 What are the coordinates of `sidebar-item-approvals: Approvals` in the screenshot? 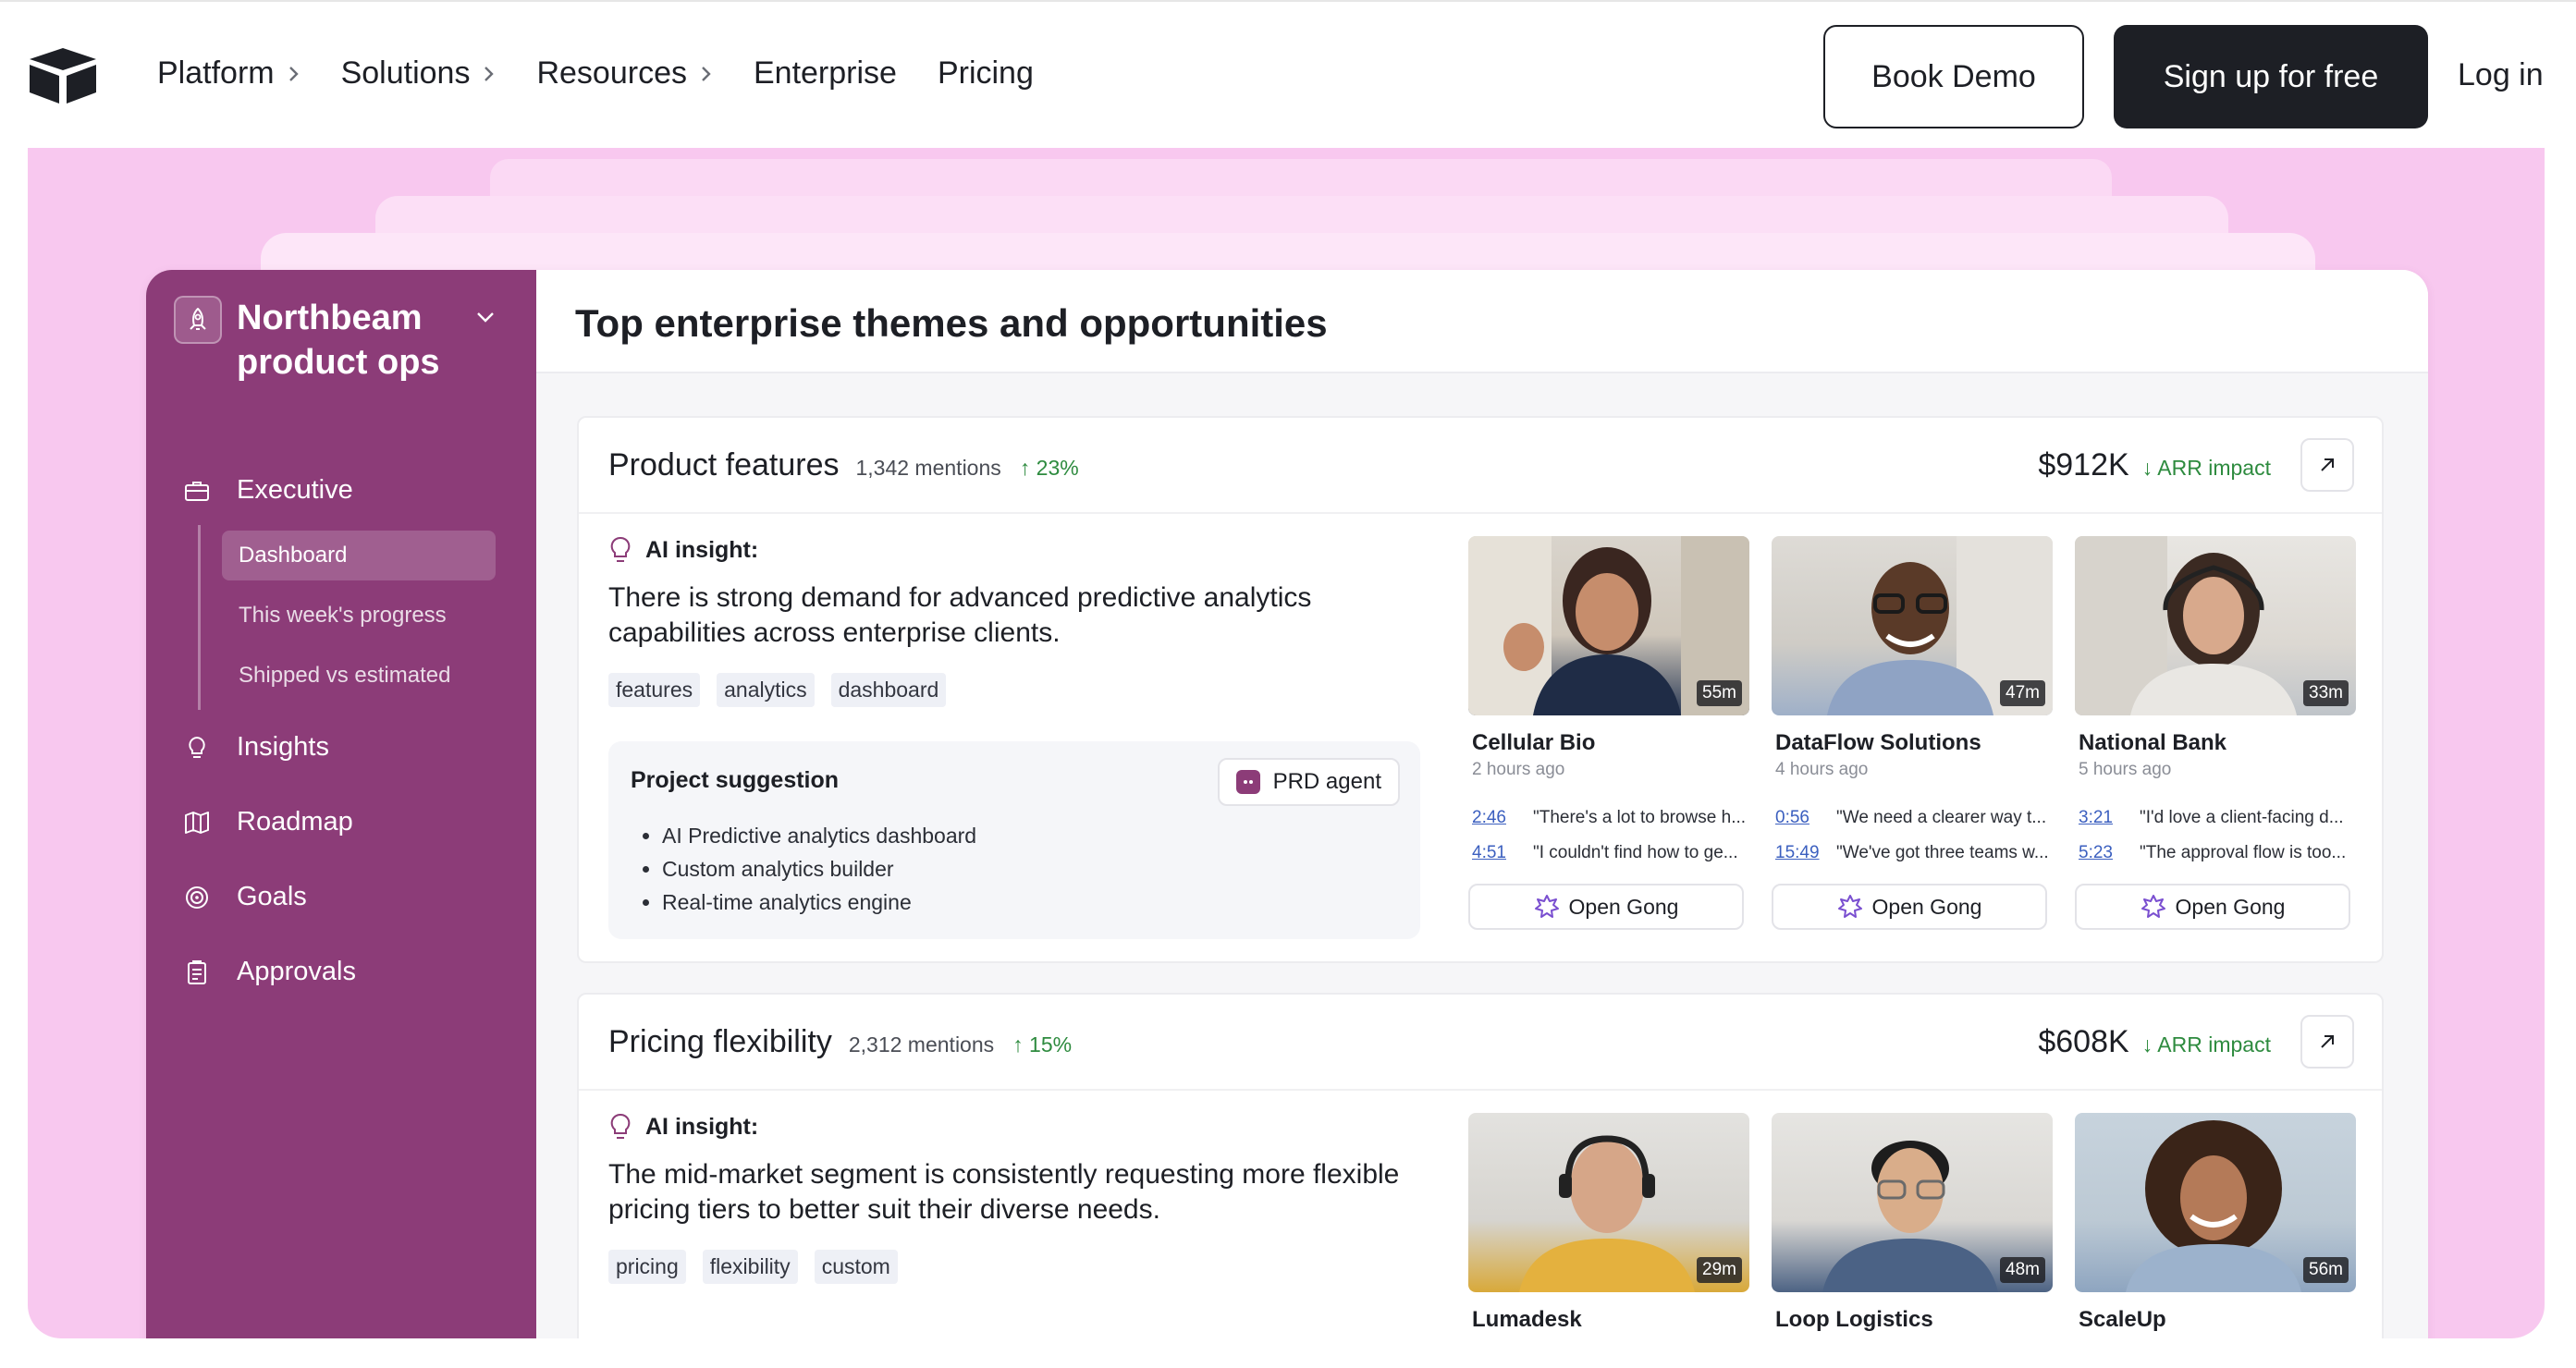 It's located at (269, 972).